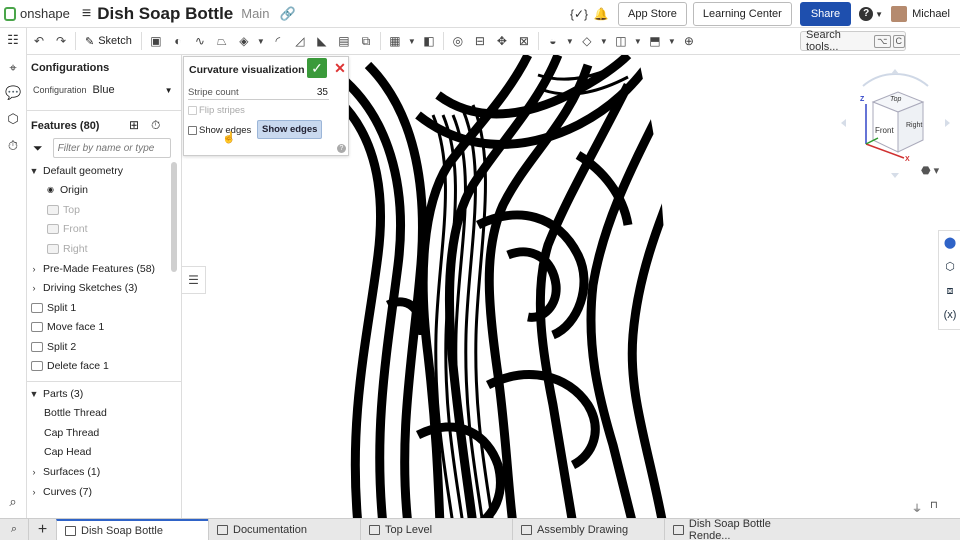 The height and width of the screenshot is (540, 960). Describe the element at coordinates (134, 125) in the screenshot. I see `add-folder-icon: ⊞` at that location.